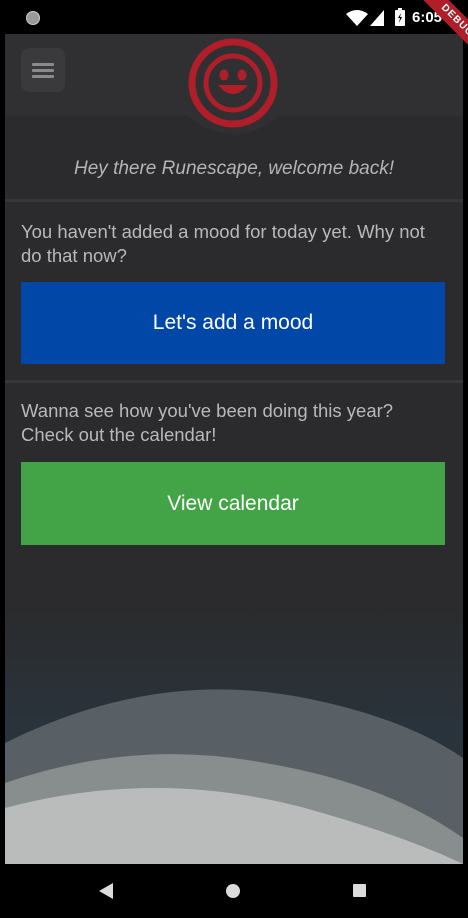 This screenshot has width=468, height=918. I want to click on menu-button, so click(43, 70).